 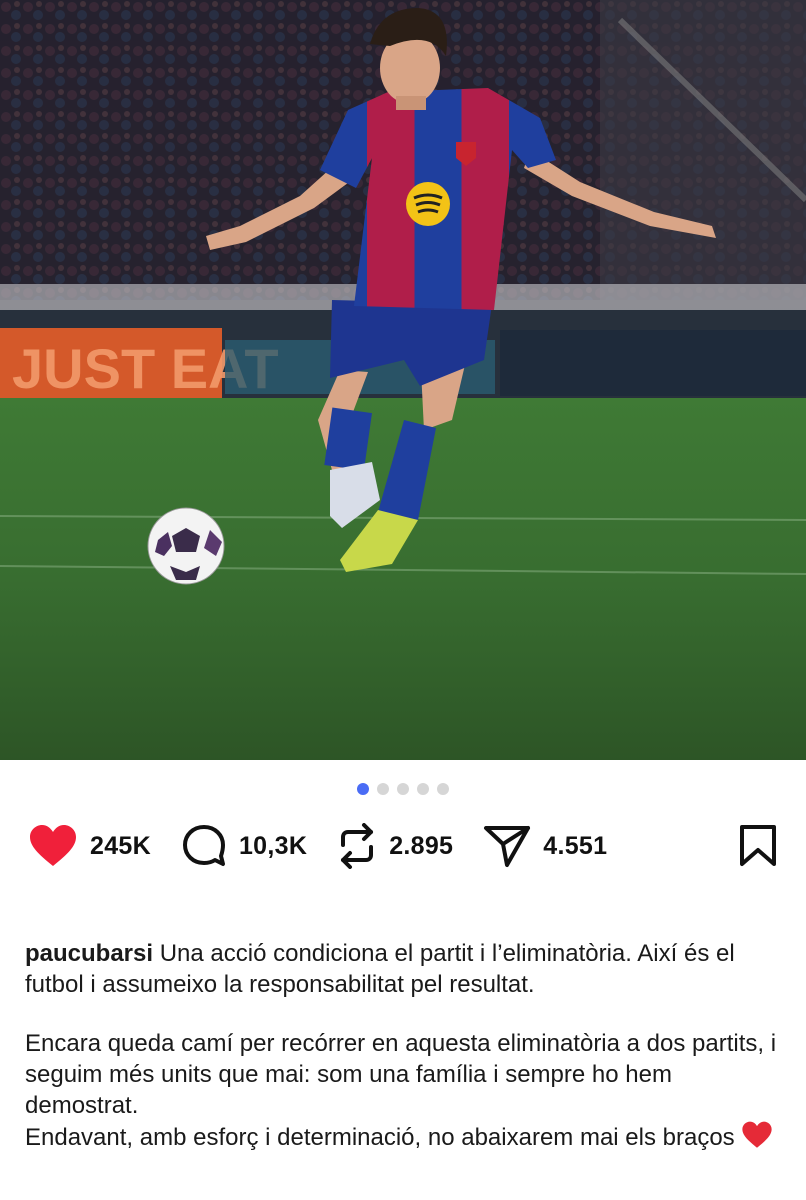 I want to click on carousel-indicator, so click(x=403, y=789).